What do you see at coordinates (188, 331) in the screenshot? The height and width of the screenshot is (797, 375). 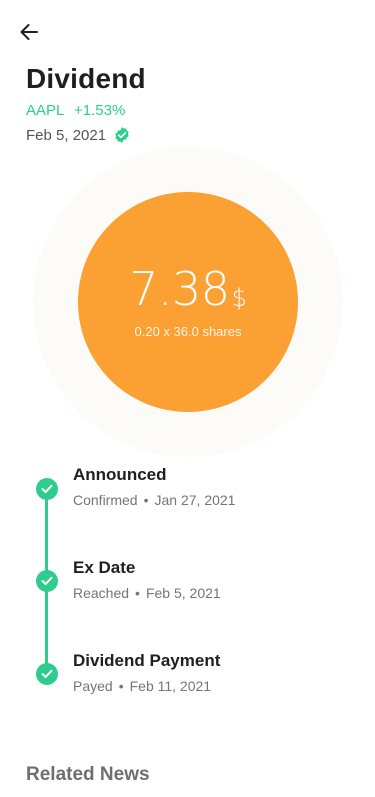 I see `payout-detail: 0.20 x 36.0 shares` at bounding box center [188, 331].